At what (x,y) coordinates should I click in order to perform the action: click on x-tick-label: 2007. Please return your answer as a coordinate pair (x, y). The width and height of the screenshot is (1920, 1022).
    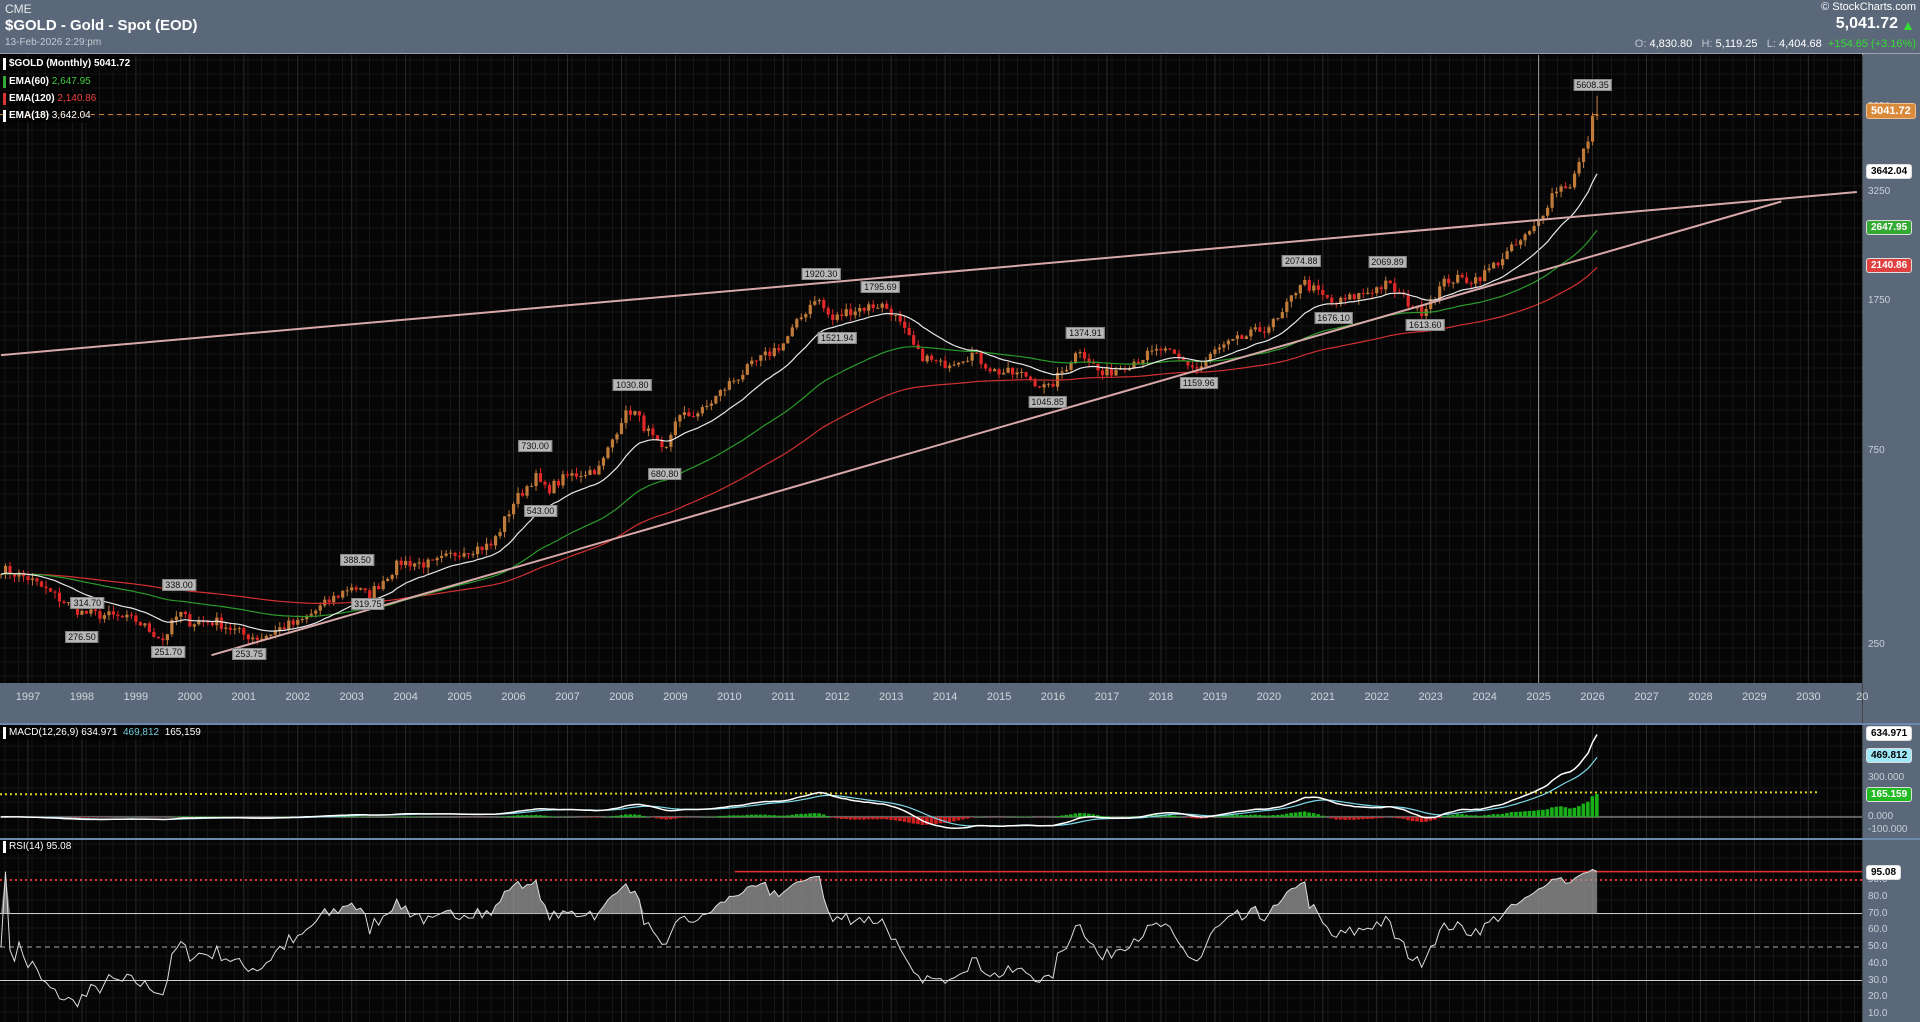
    Looking at the image, I should click on (567, 697).